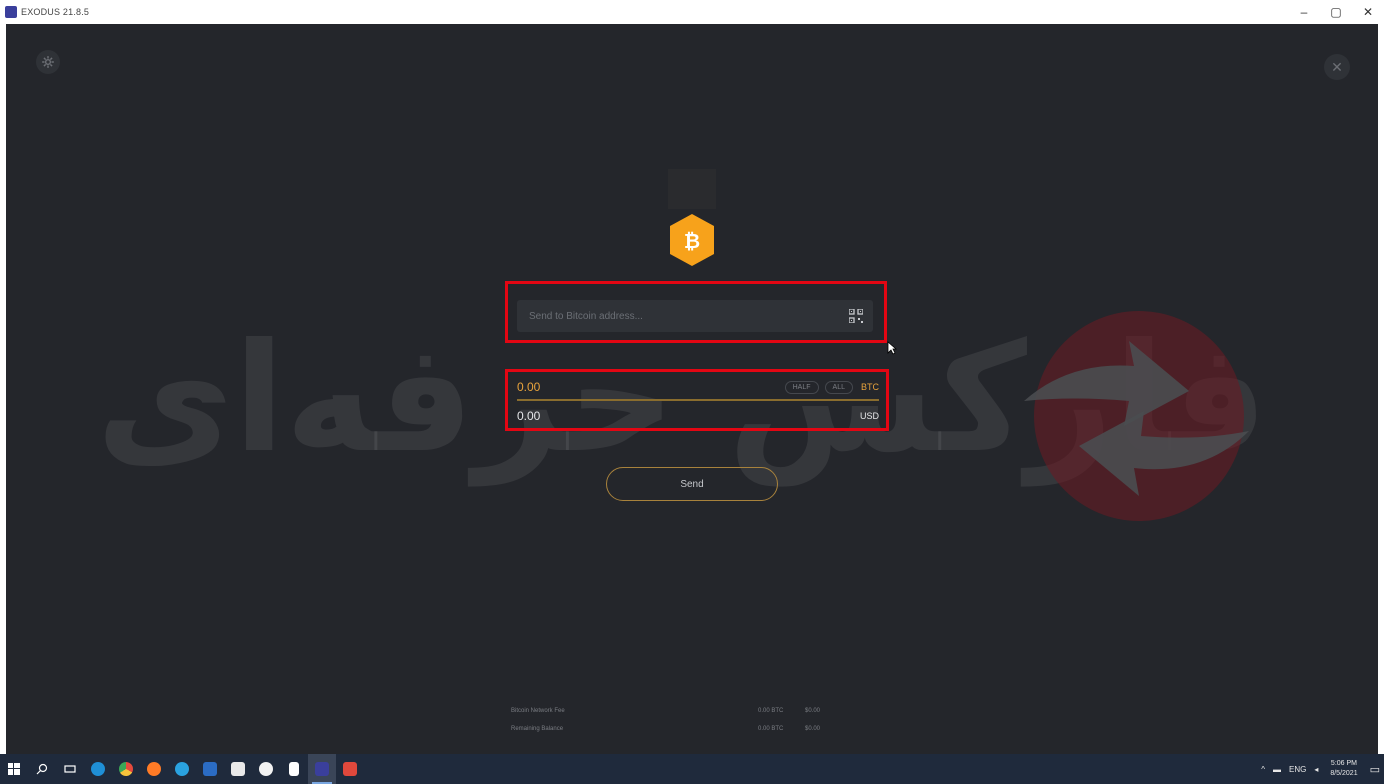  I want to click on address-field, so click(695, 316).